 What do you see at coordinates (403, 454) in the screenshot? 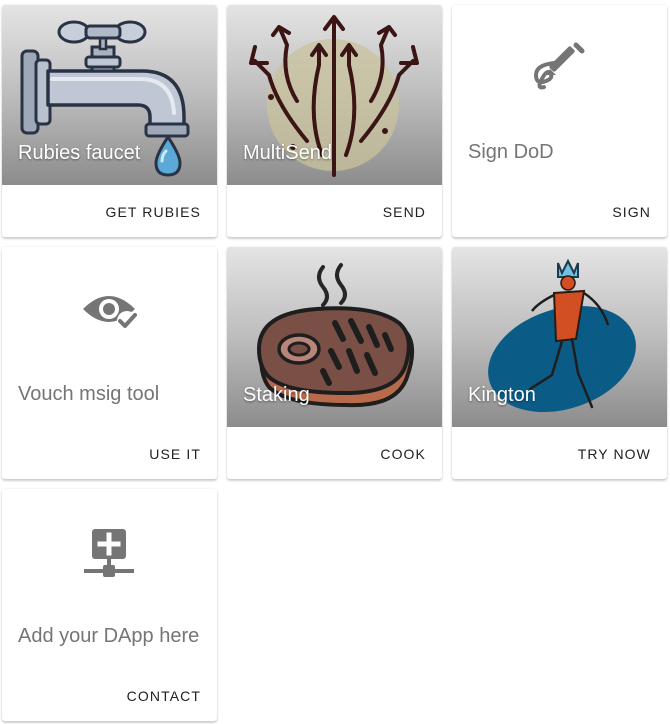
I see `cook-button: COOK` at bounding box center [403, 454].